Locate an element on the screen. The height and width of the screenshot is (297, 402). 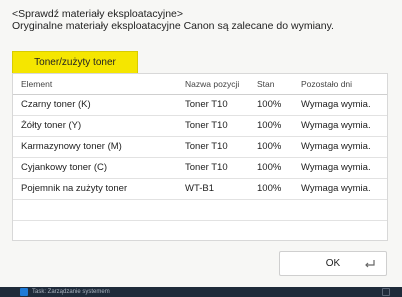
column-header-item-name: Nazwa pozycji is located at coordinates (212, 84).